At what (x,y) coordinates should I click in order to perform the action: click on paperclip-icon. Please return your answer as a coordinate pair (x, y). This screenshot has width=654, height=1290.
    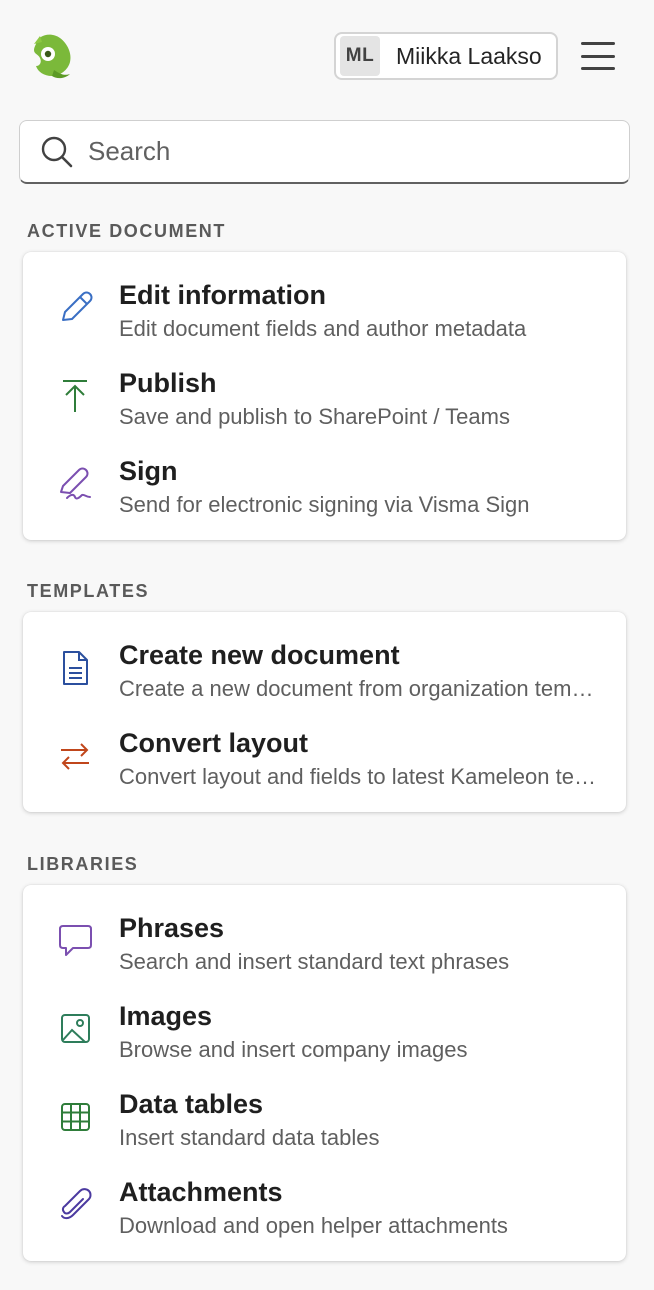
    Looking at the image, I should click on (76, 1204).